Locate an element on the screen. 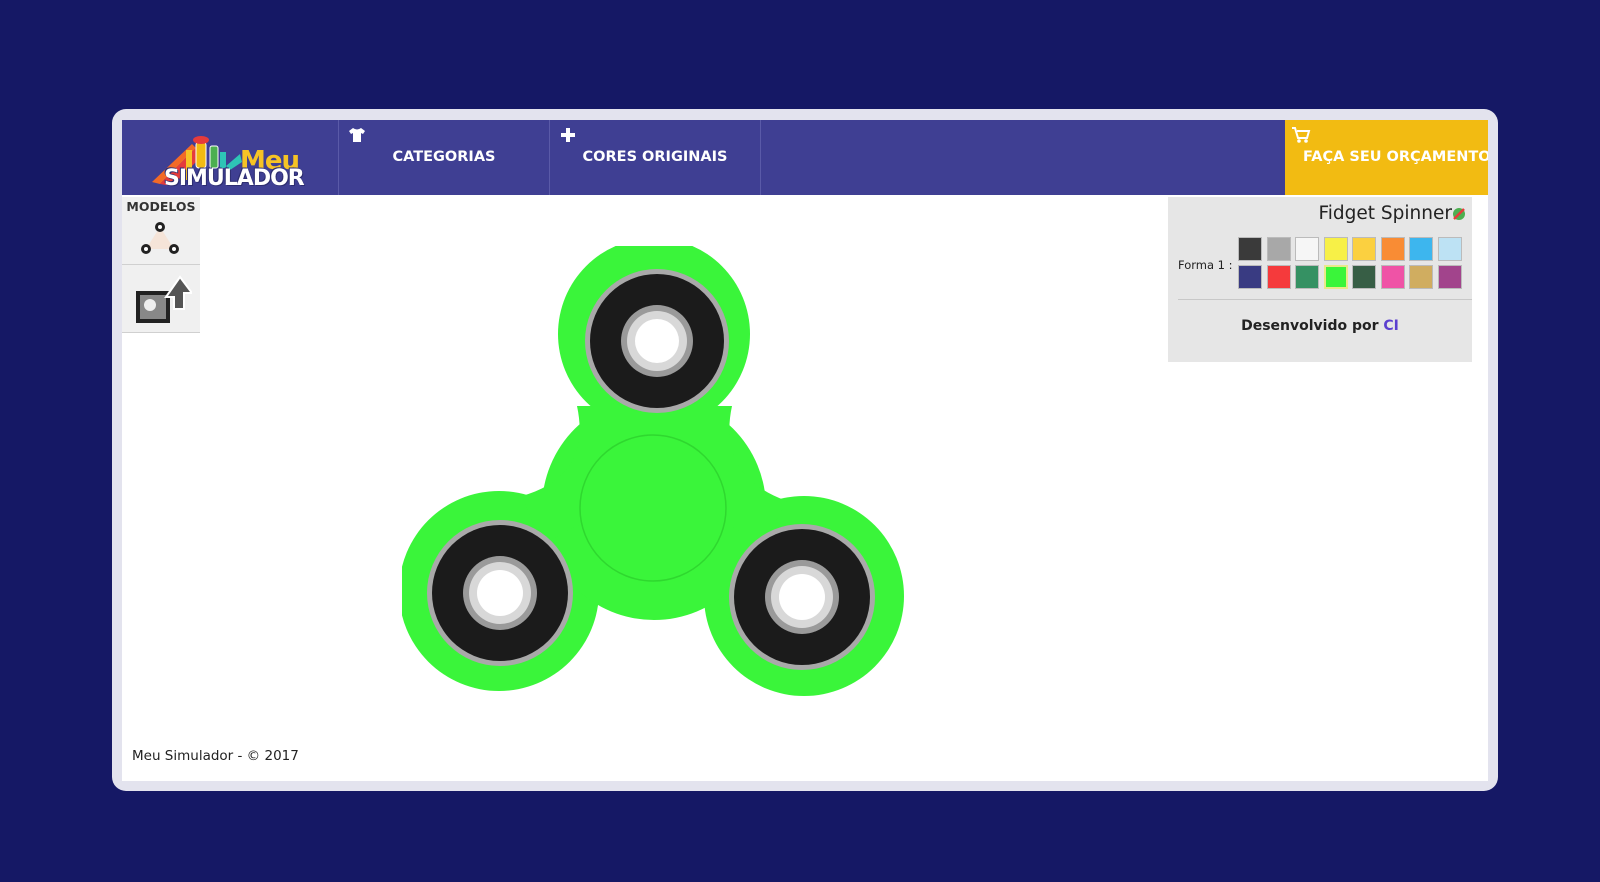  orcamento-button: FAÇA SEU ORÇAMENTO is located at coordinates (1386, 157).